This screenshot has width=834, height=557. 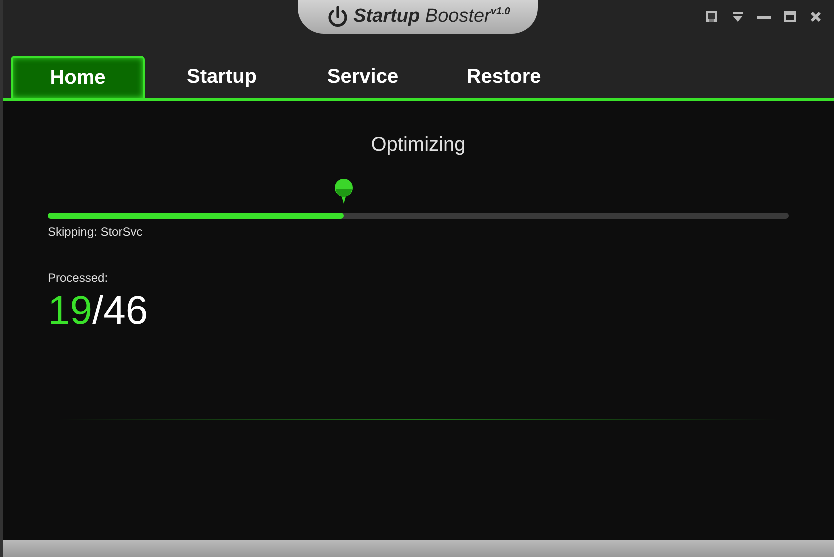 I want to click on tab: Service, so click(x=363, y=77).